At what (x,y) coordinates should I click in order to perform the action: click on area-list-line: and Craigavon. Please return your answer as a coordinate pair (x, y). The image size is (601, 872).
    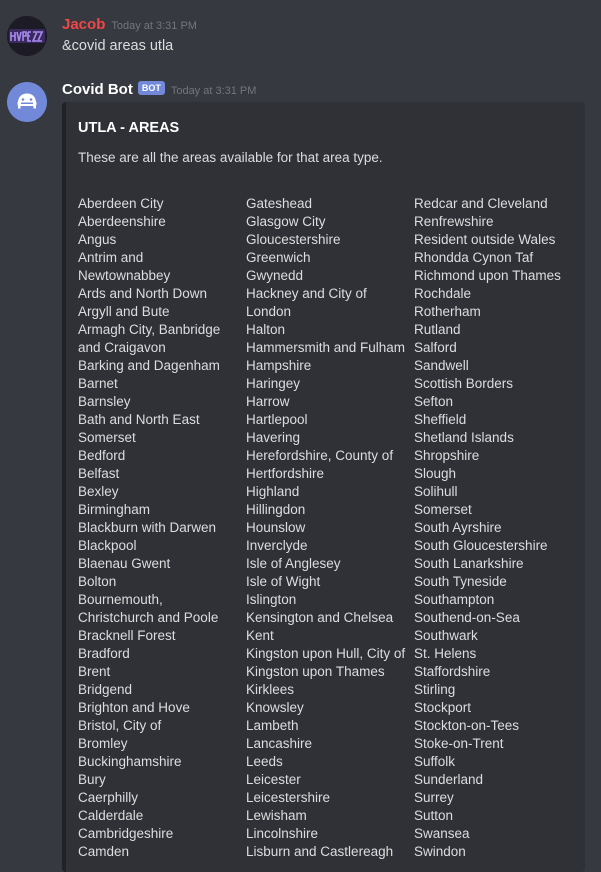
    Looking at the image, I should click on (122, 347).